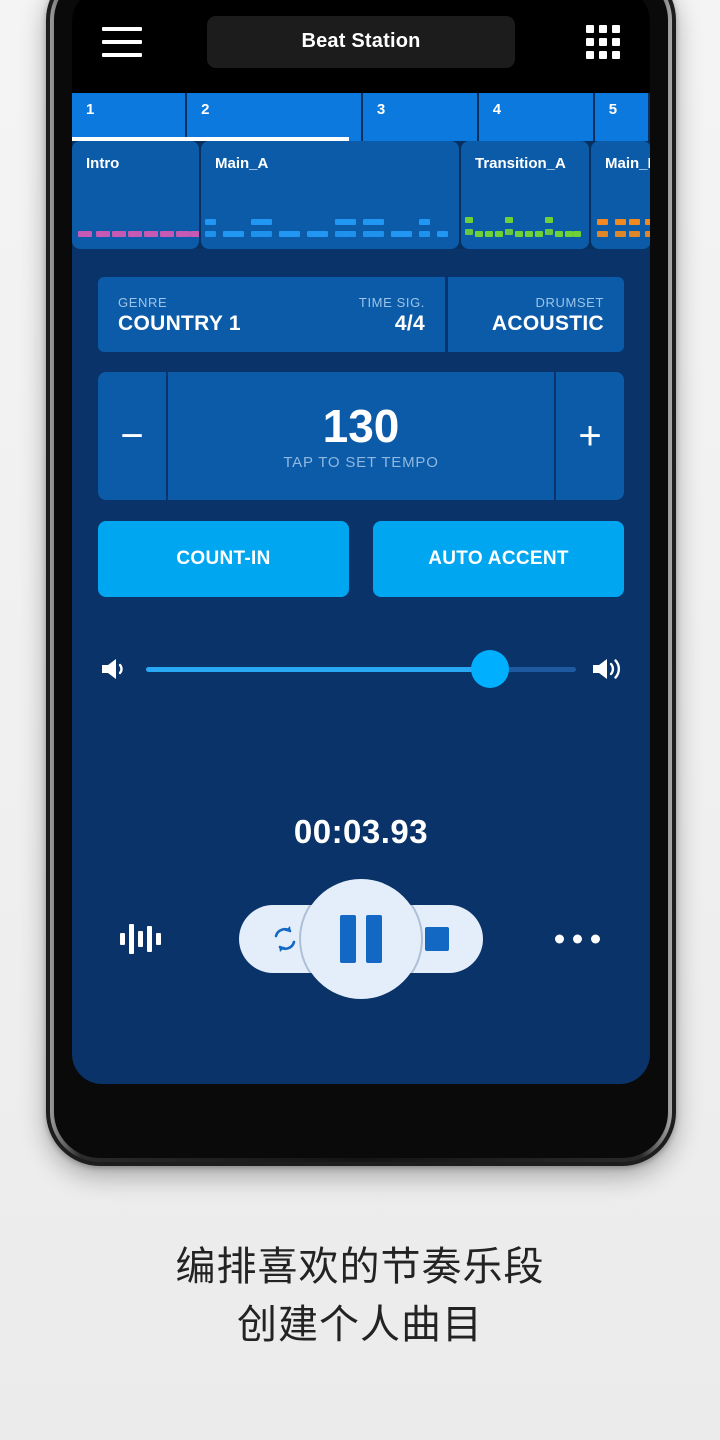 This screenshot has height=1440, width=720. What do you see at coordinates (498, 559) in the screenshot?
I see `auto-accent-button: AUTO ACCENT` at bounding box center [498, 559].